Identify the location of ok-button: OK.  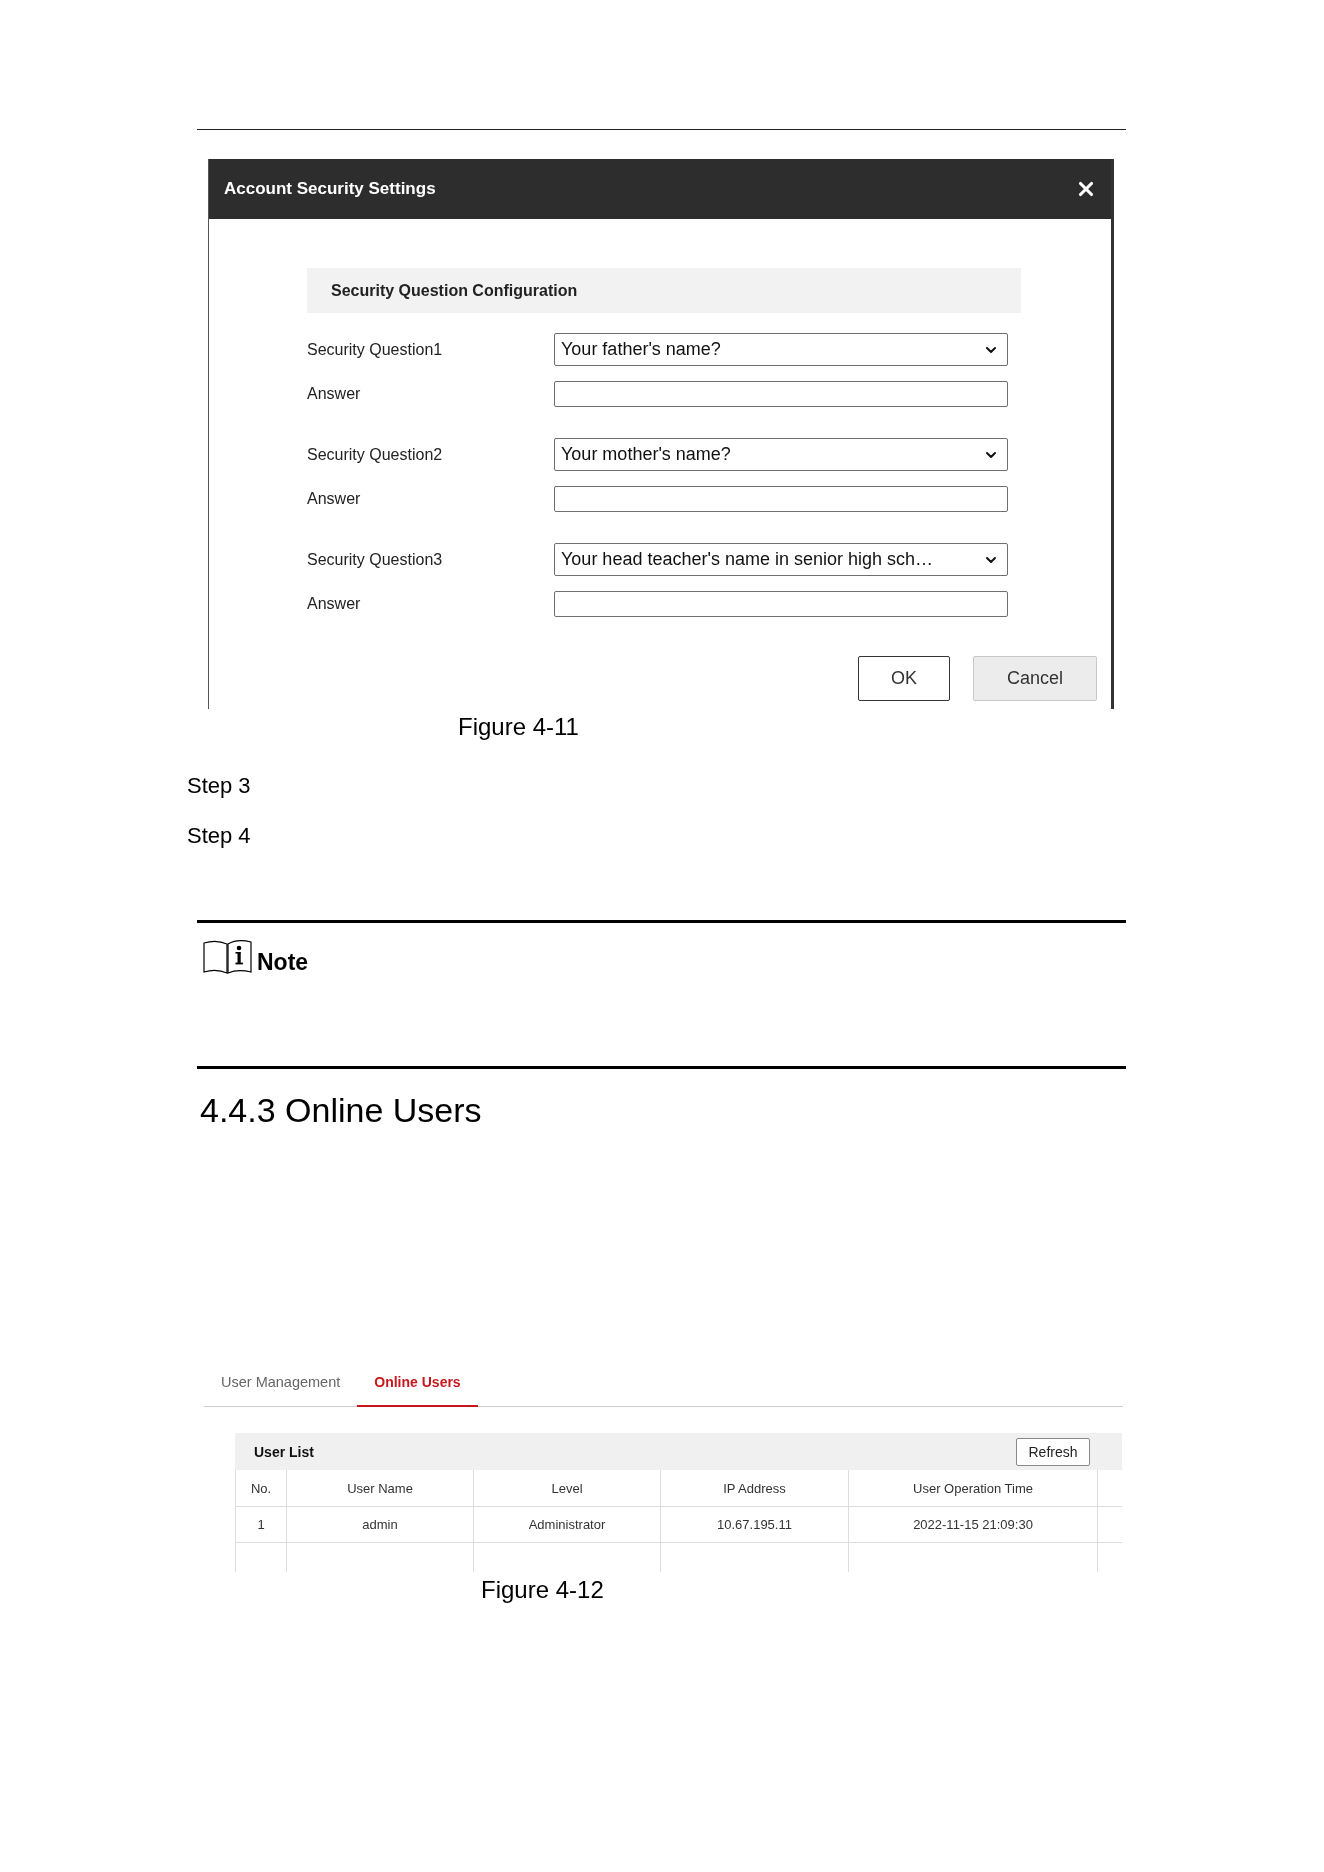
(904, 678).